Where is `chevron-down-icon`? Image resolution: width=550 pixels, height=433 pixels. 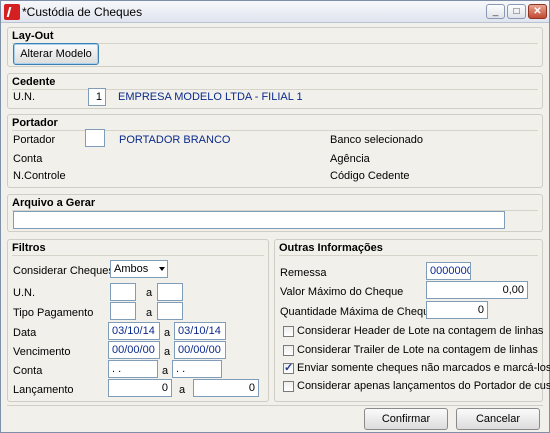
chevron-down-icon is located at coordinates (162, 269).